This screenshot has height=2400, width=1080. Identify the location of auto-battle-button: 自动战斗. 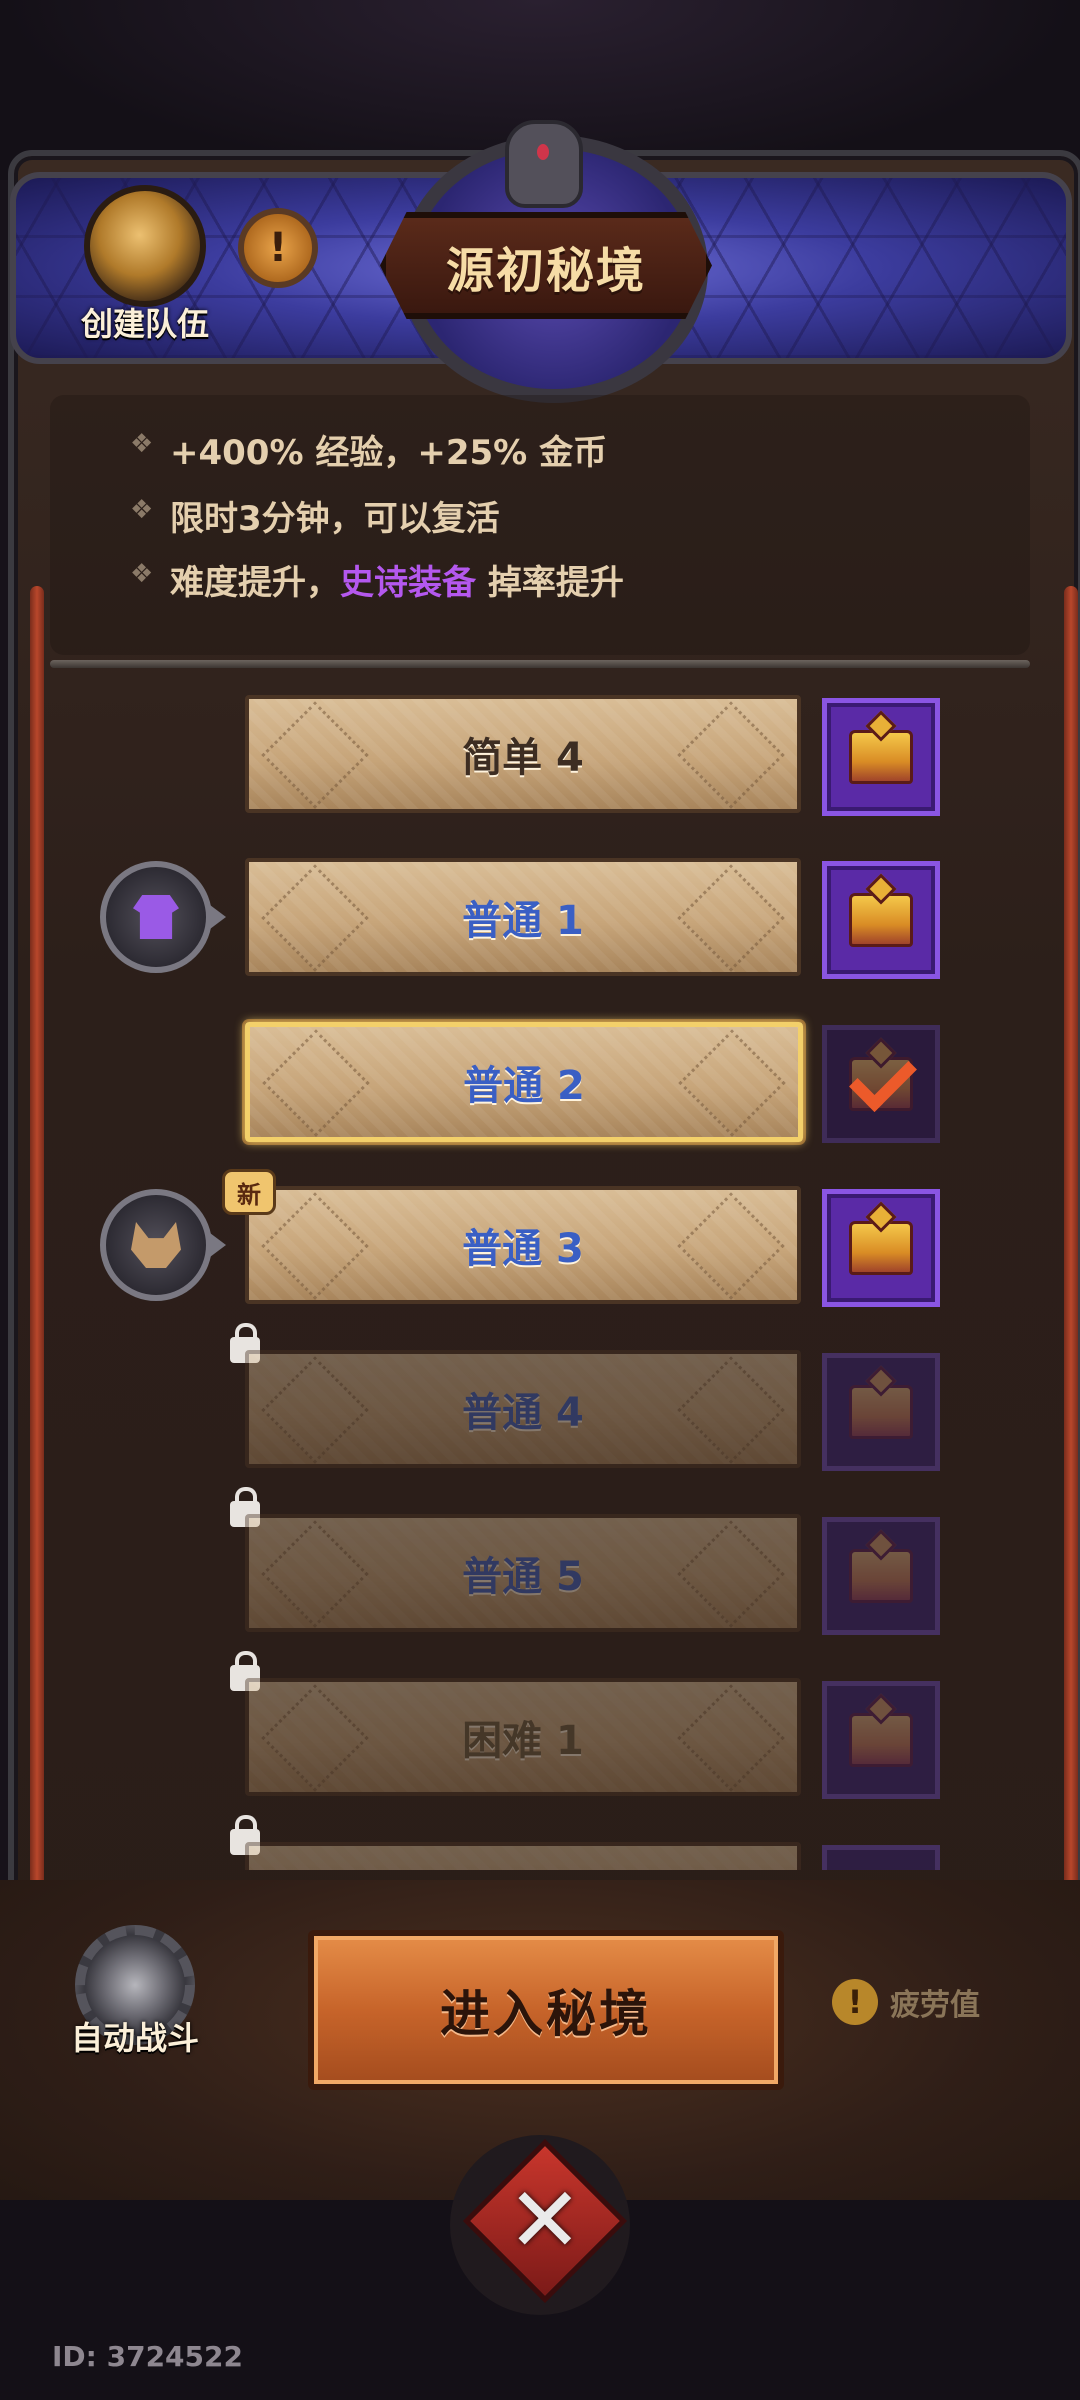
(135, 2000).